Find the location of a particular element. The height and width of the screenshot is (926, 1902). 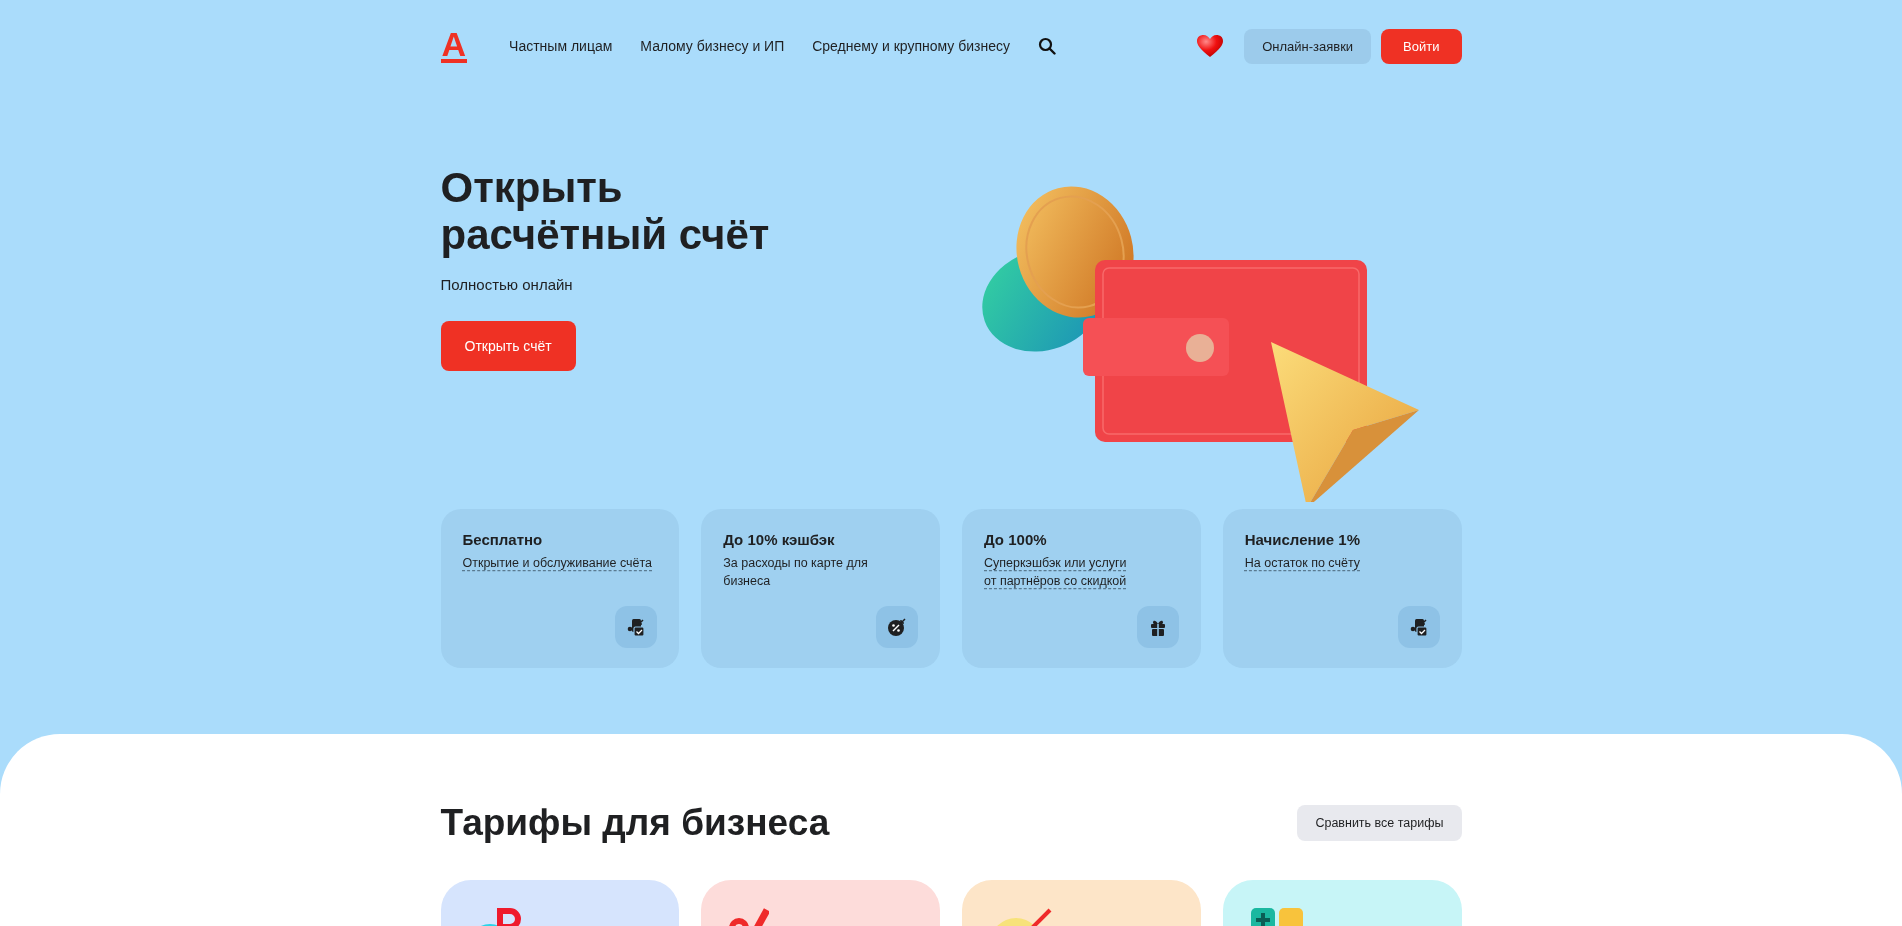

feature-text: За расходы по карте для бизнеса is located at coordinates (796, 572).